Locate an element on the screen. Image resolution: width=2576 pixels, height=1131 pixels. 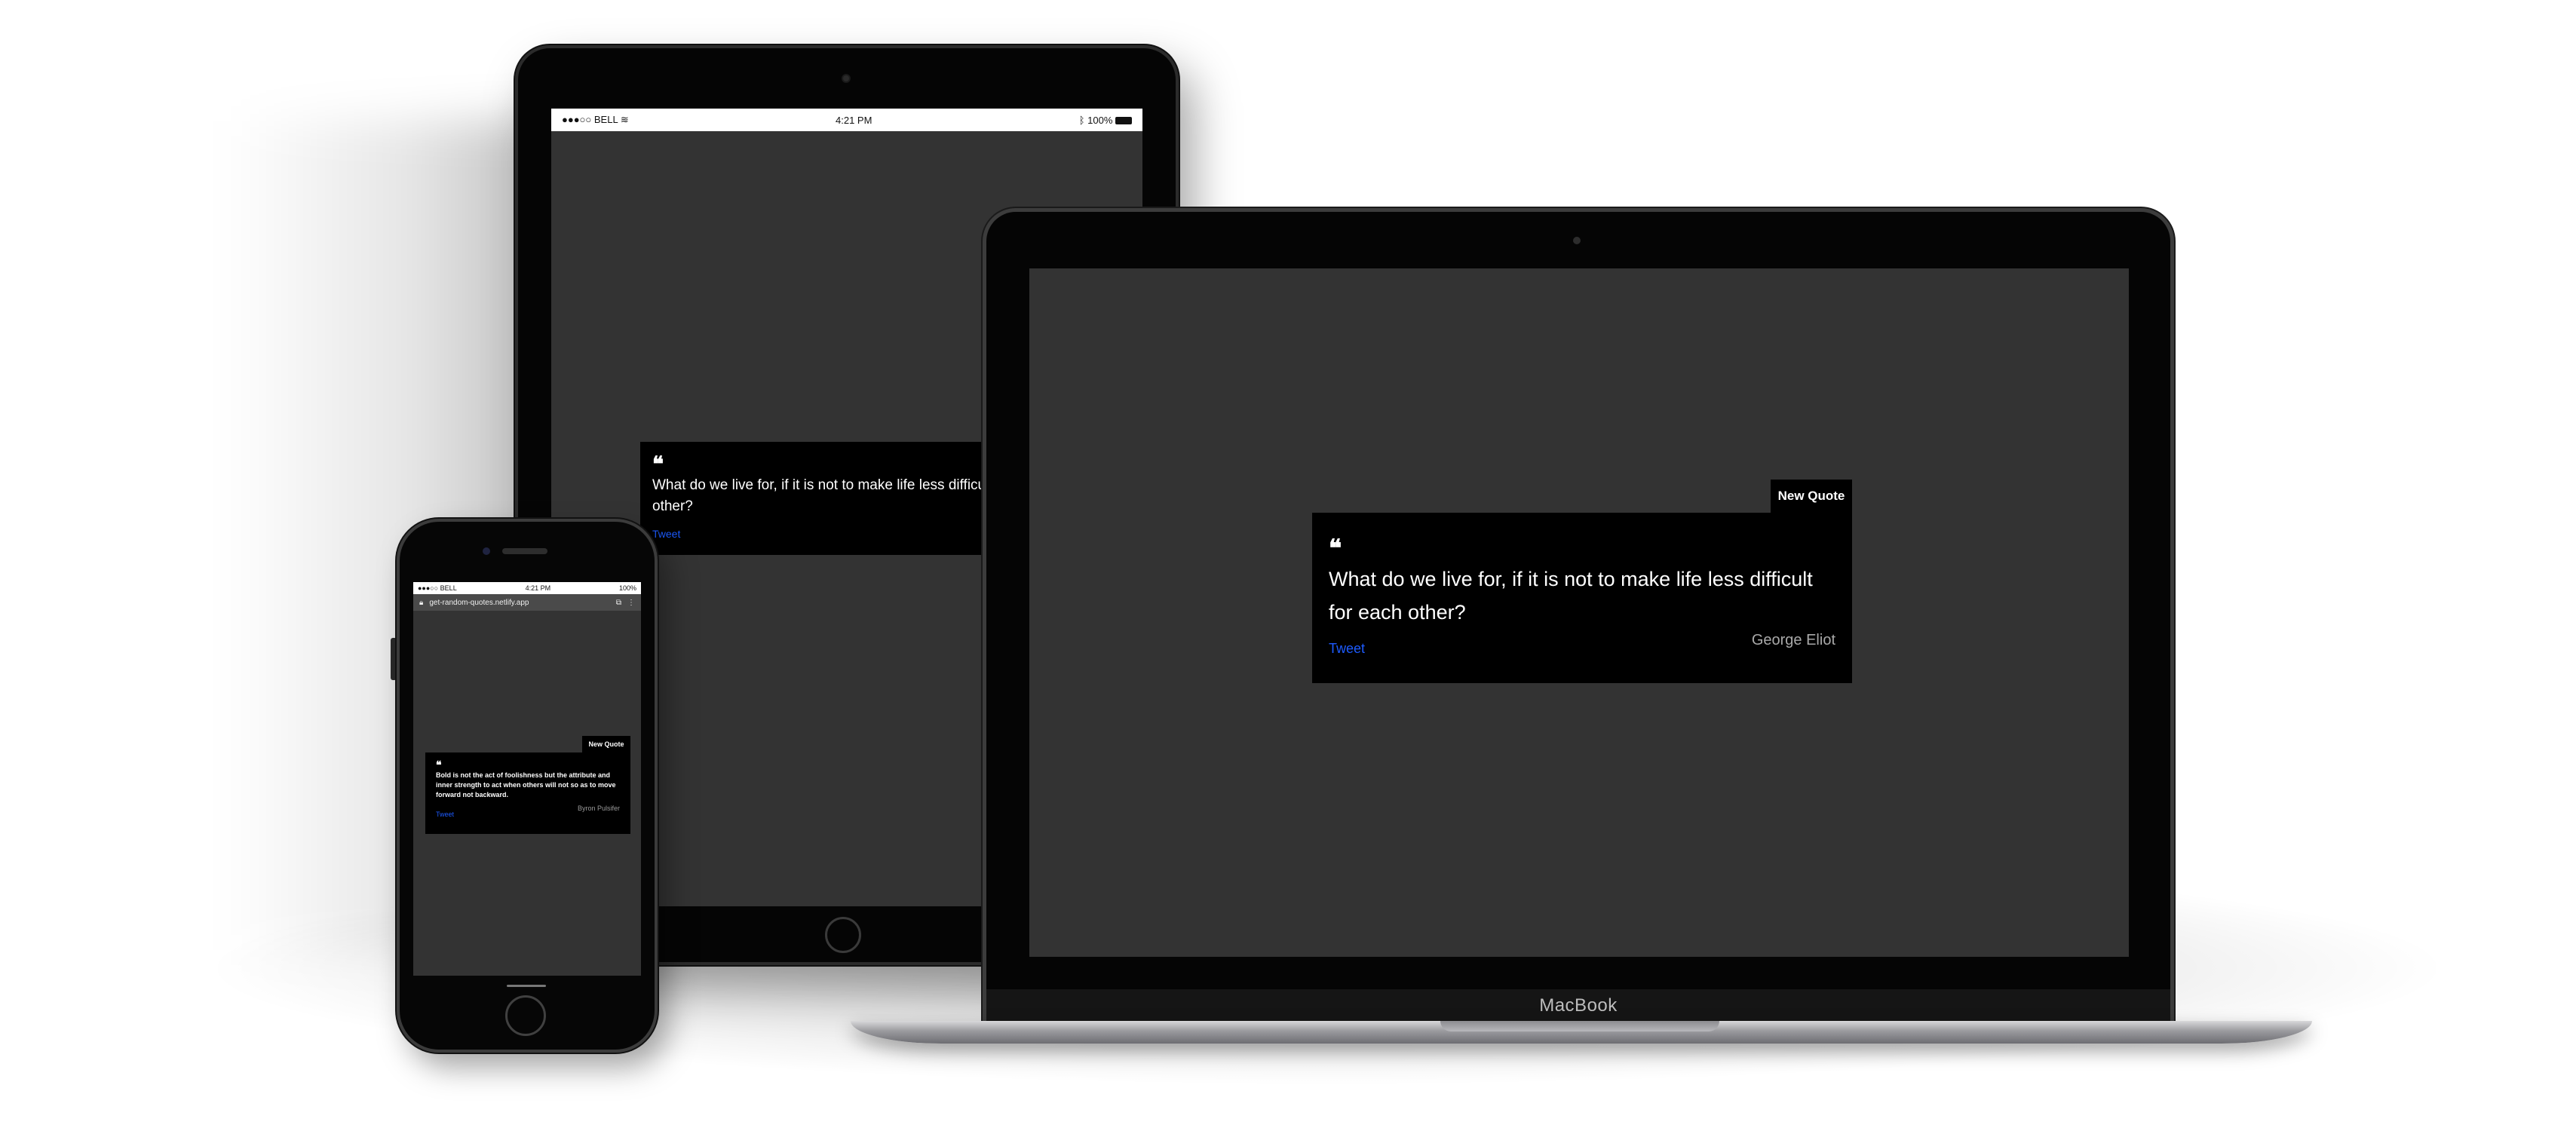
battery-status: 100% is located at coordinates (627, 588).